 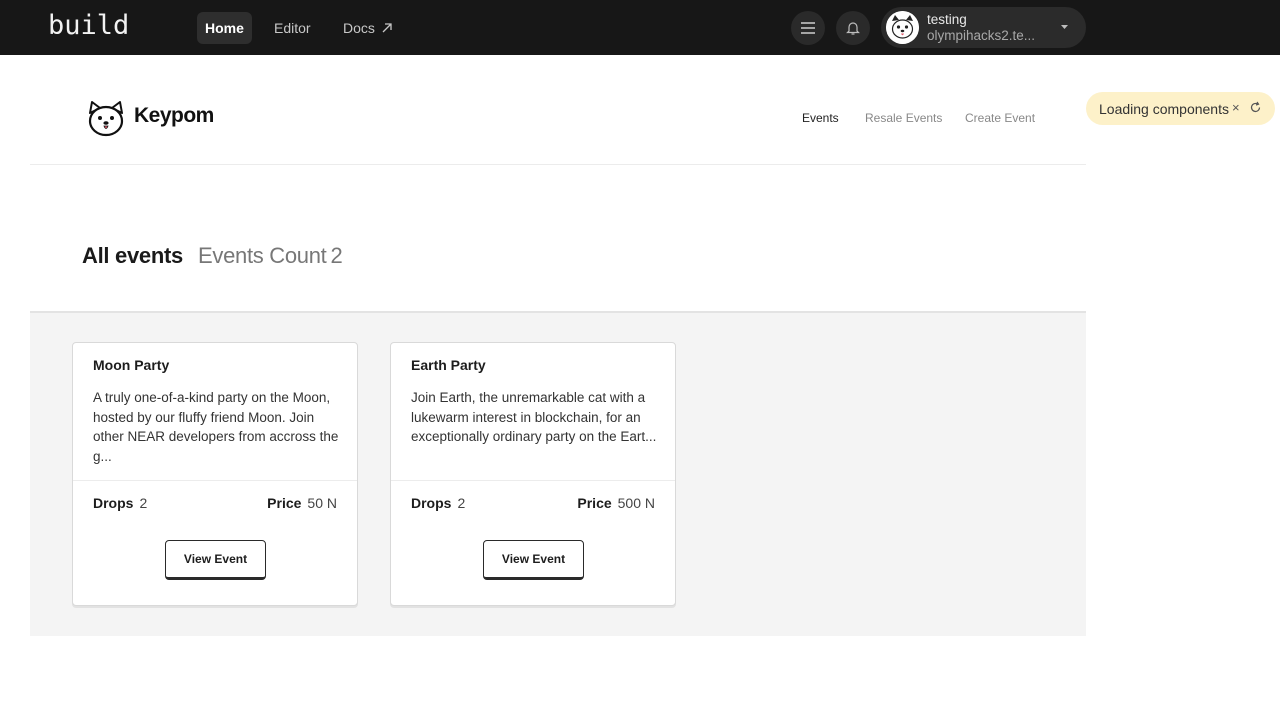 I want to click on menu-button, so click(x=808, y=28).